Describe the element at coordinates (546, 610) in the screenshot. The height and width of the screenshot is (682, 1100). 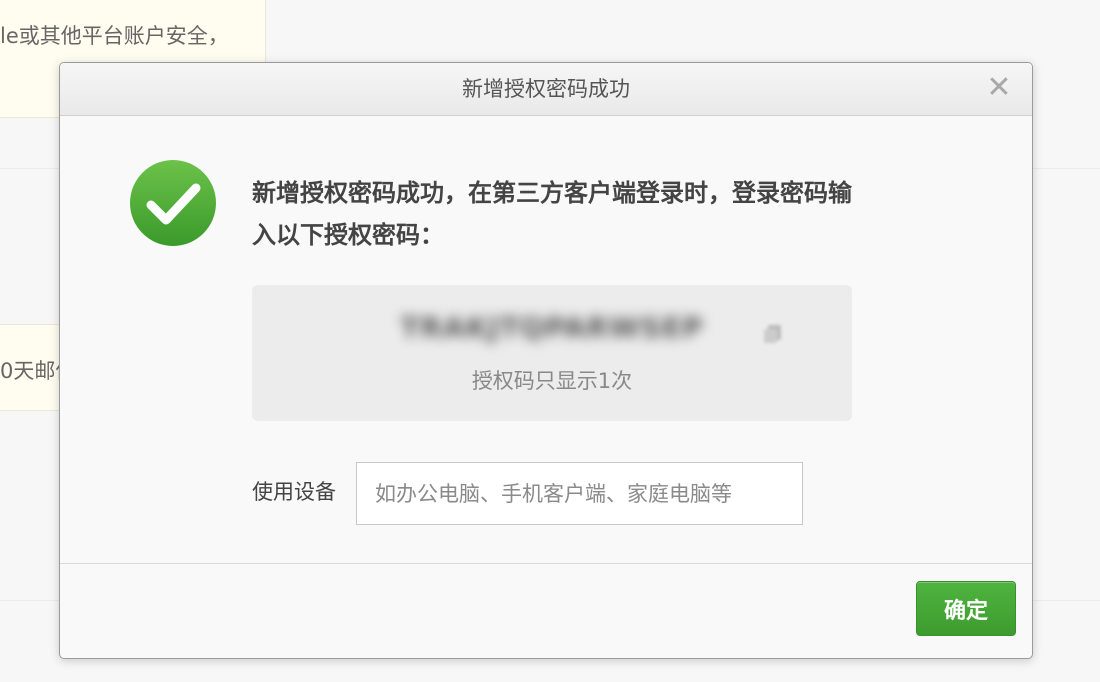
I see `dialog-footer: 确定` at that location.